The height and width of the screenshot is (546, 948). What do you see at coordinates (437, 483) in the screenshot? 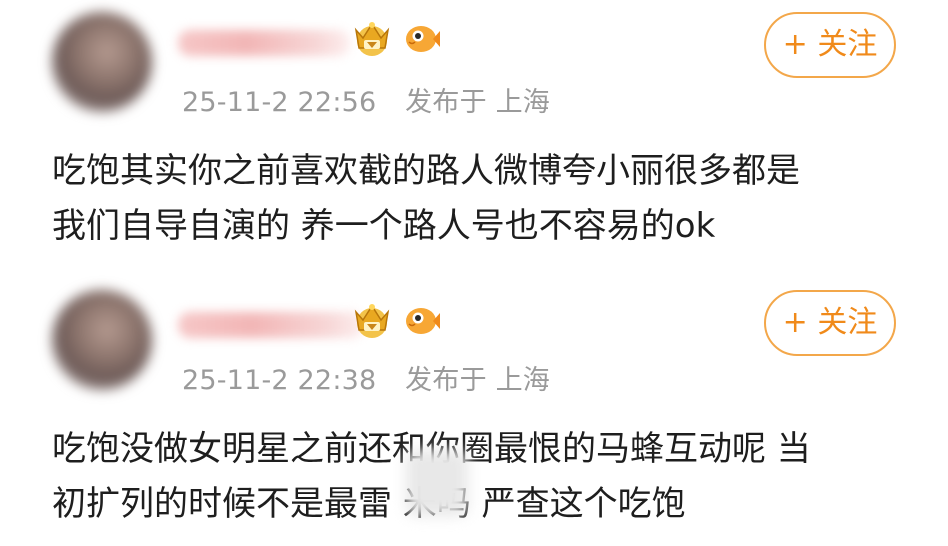
I see `censor-blur` at bounding box center [437, 483].